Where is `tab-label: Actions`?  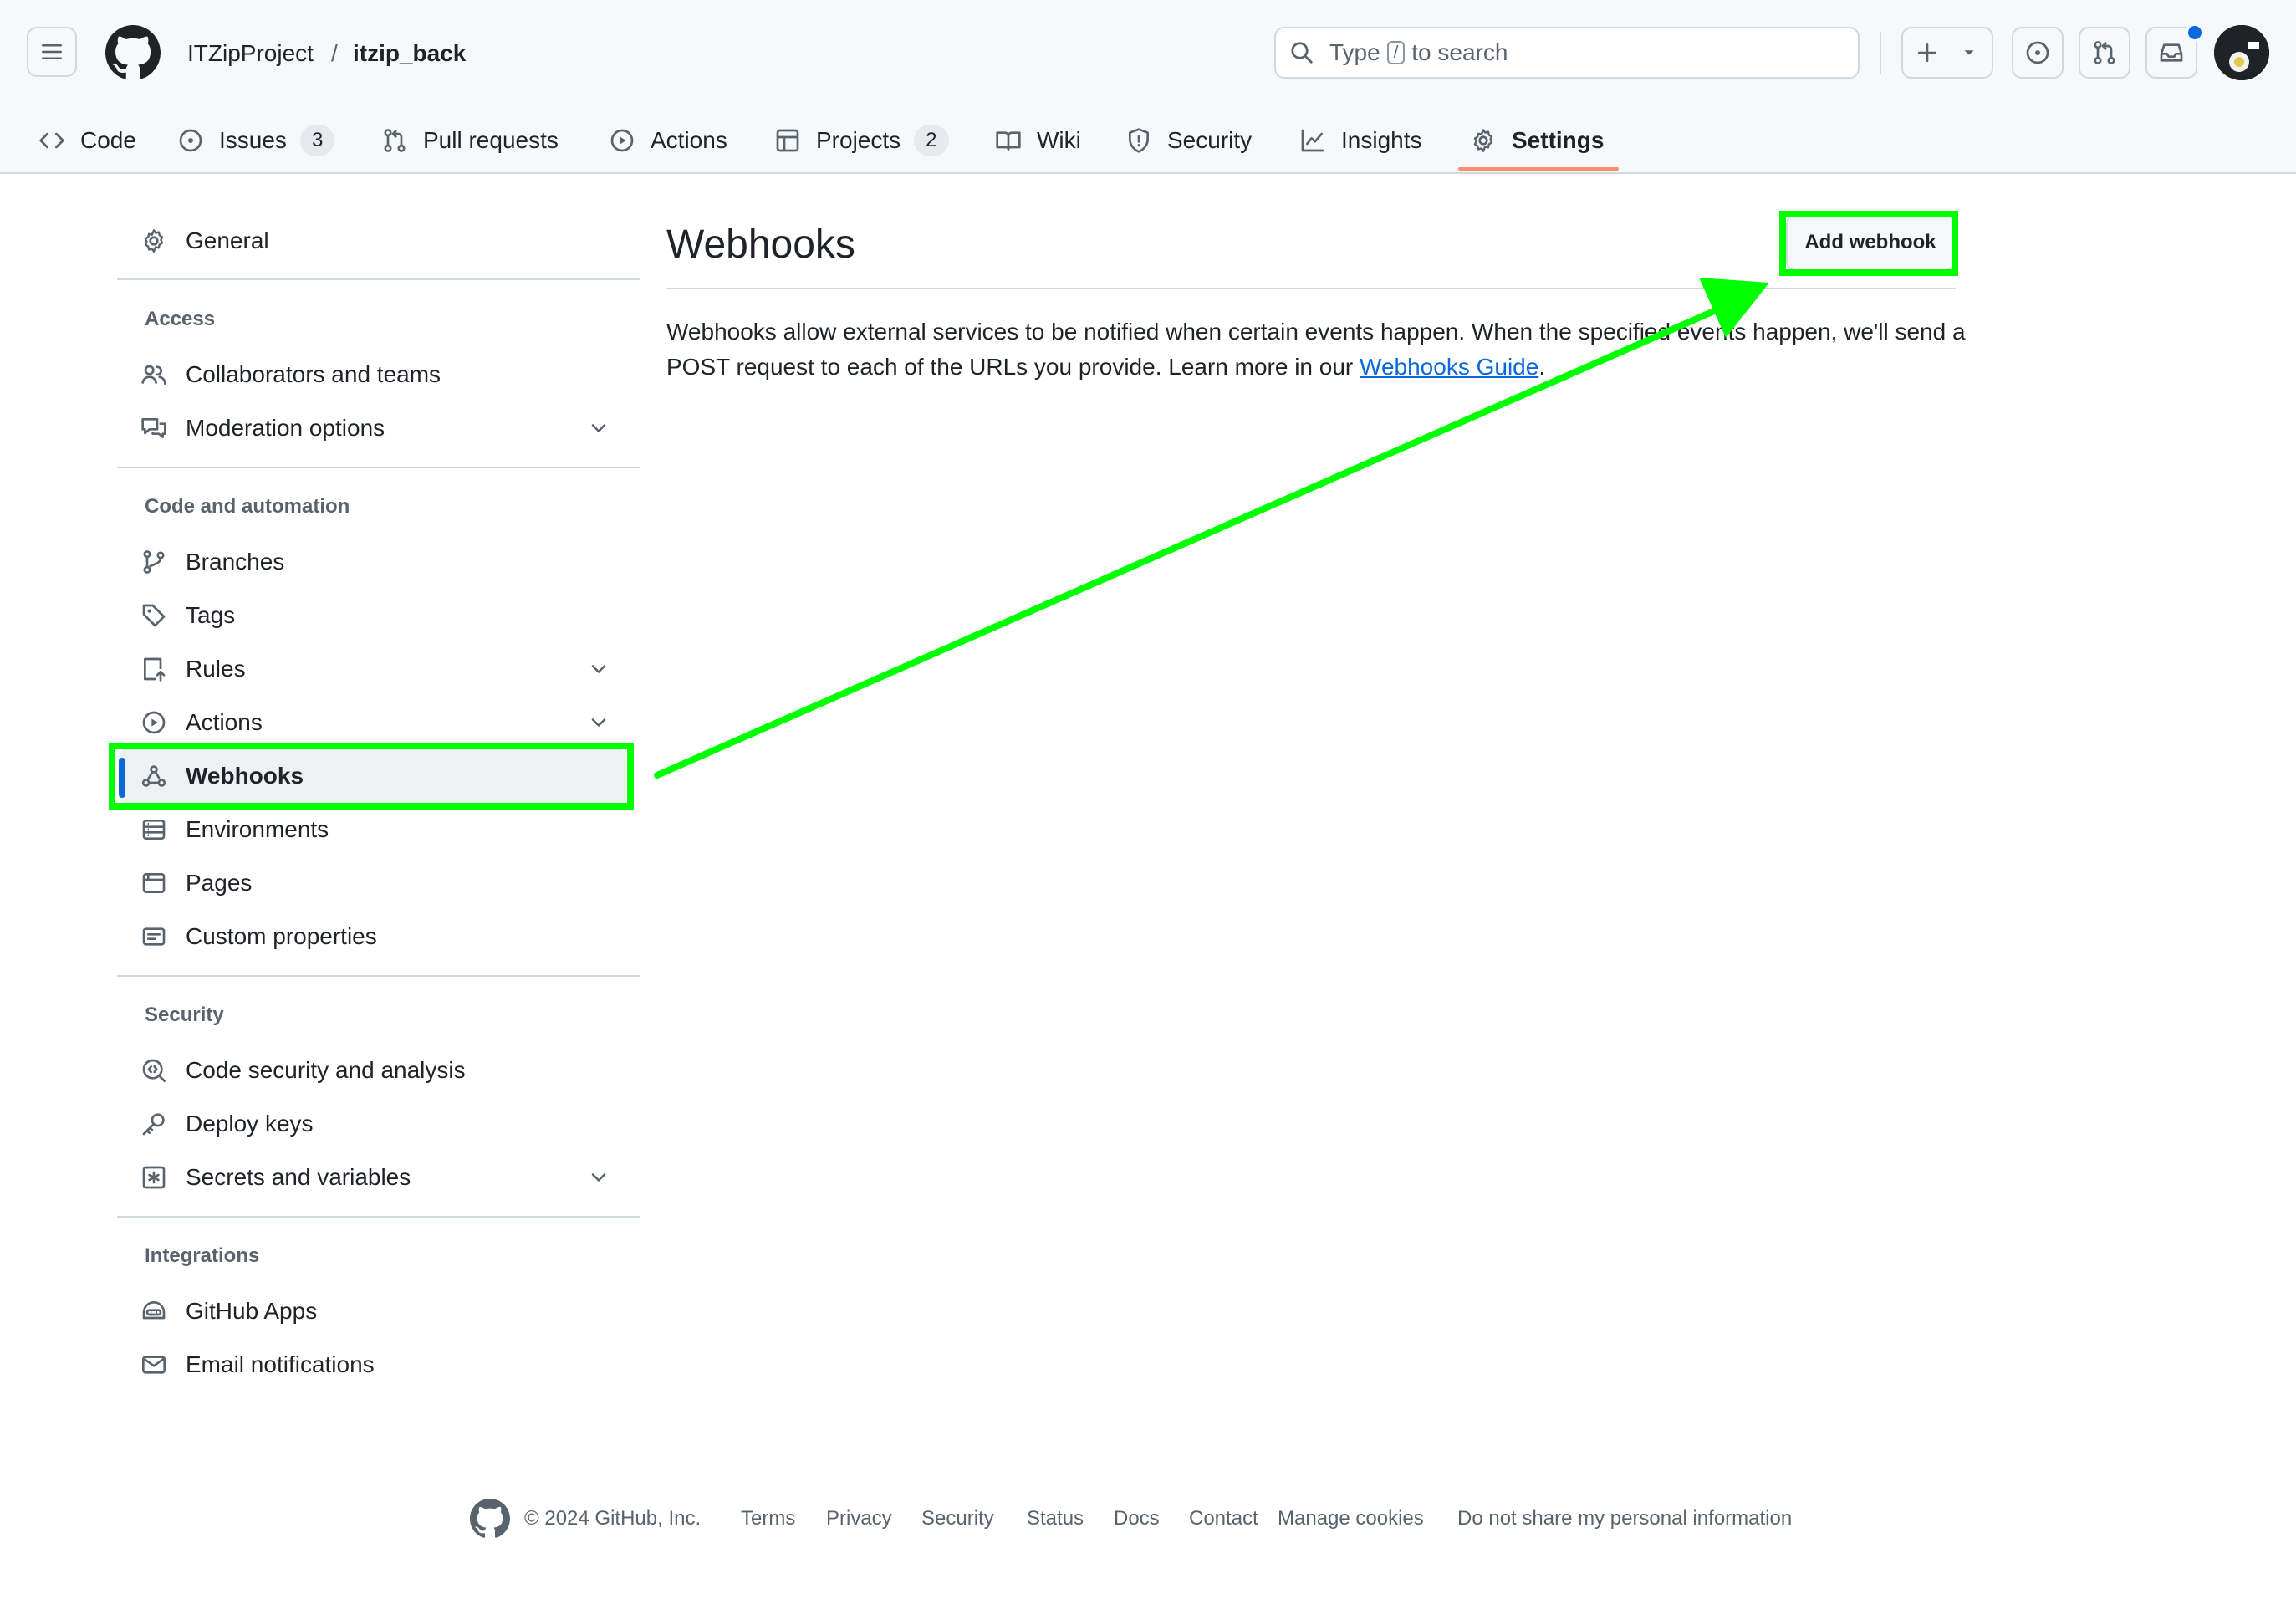 tab-label: Actions is located at coordinates (689, 140).